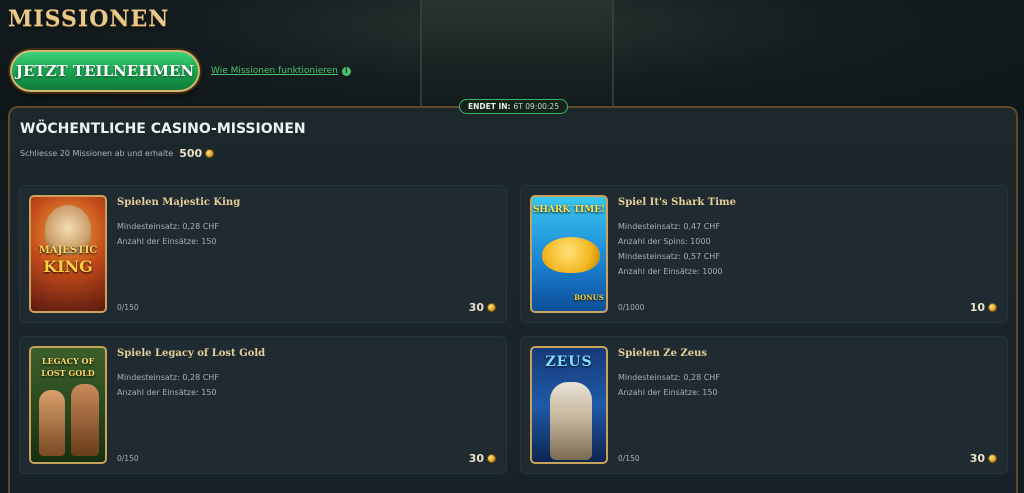 The height and width of the screenshot is (493, 1024). What do you see at coordinates (669, 226) in the screenshot?
I see `mission-requirement: Mindesteinsatz: 0,47 CHF` at bounding box center [669, 226].